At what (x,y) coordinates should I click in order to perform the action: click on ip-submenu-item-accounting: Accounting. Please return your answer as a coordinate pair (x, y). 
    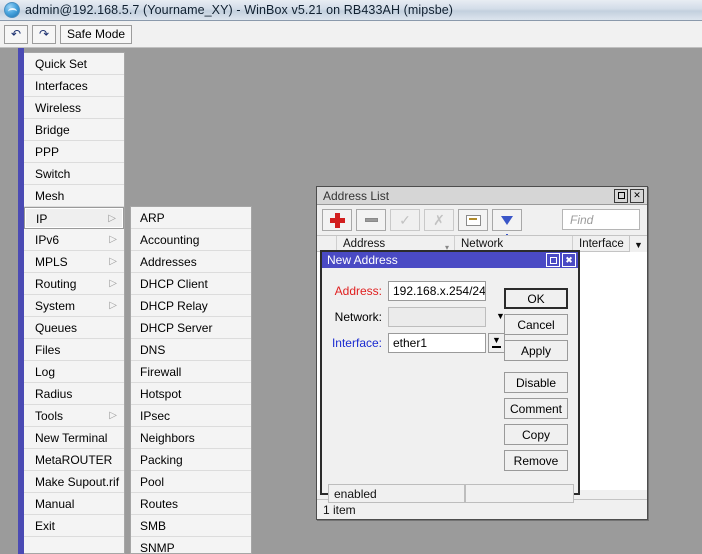
    Looking at the image, I should click on (191, 240).